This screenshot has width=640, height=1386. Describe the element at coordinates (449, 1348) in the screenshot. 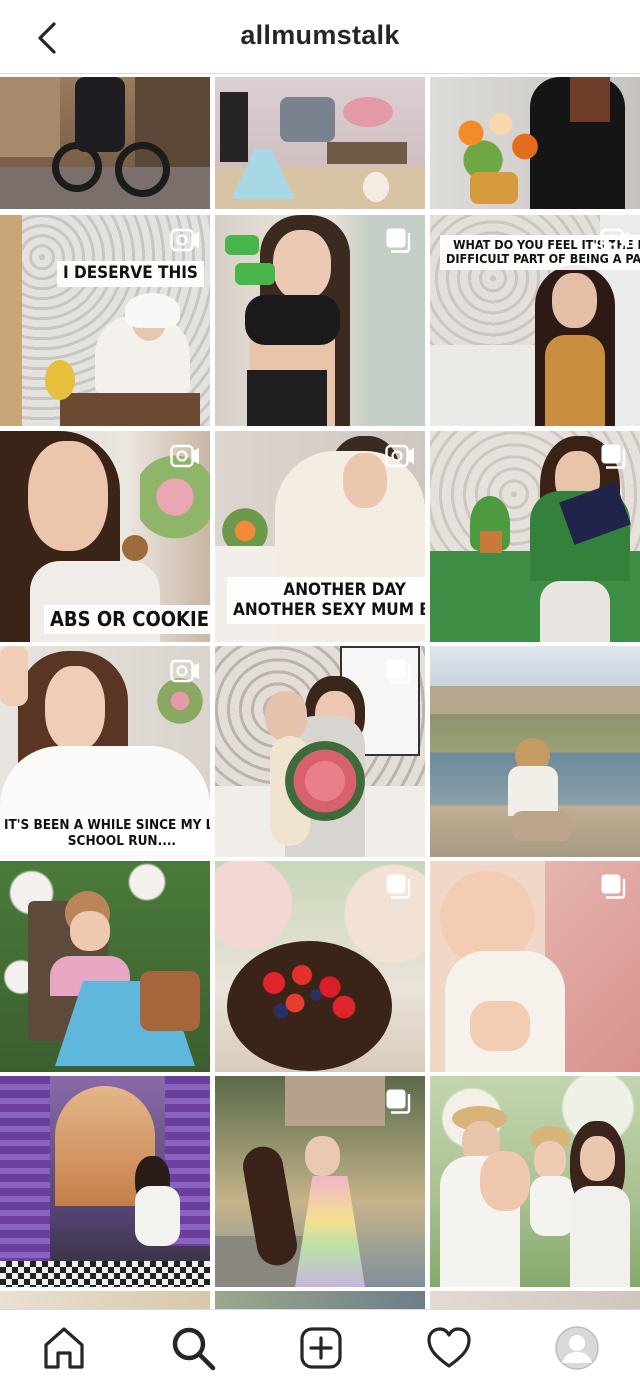

I see `heart-icon` at that location.